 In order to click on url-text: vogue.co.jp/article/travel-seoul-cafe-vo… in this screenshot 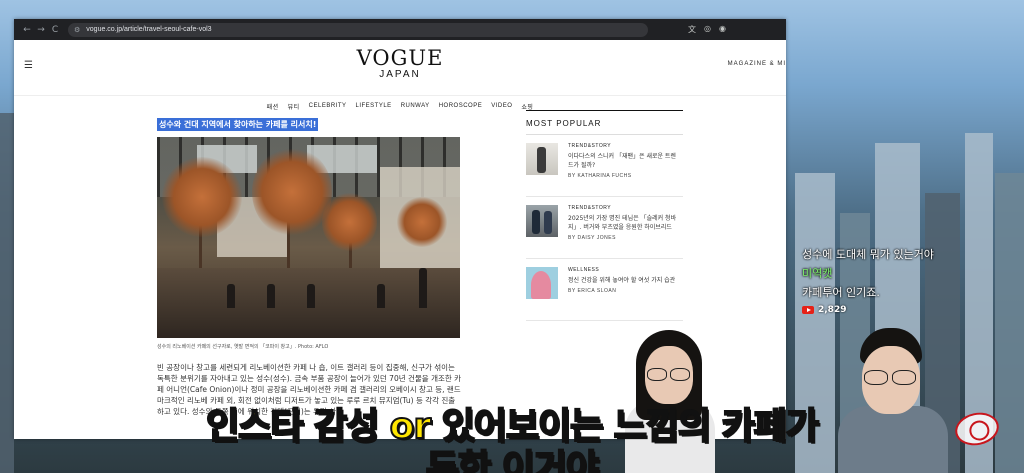, I will do `click(149, 29)`.